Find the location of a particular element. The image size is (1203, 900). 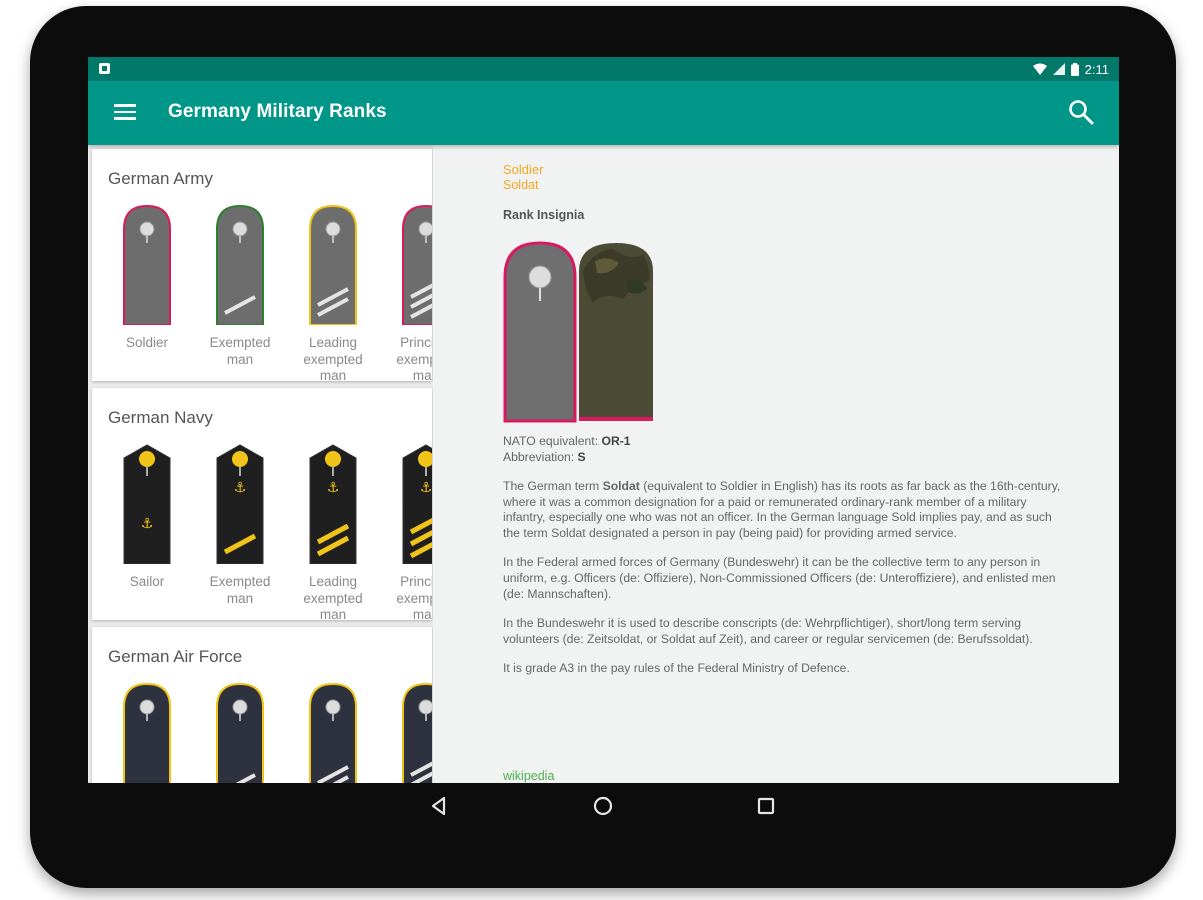

home-icon is located at coordinates (603, 806).